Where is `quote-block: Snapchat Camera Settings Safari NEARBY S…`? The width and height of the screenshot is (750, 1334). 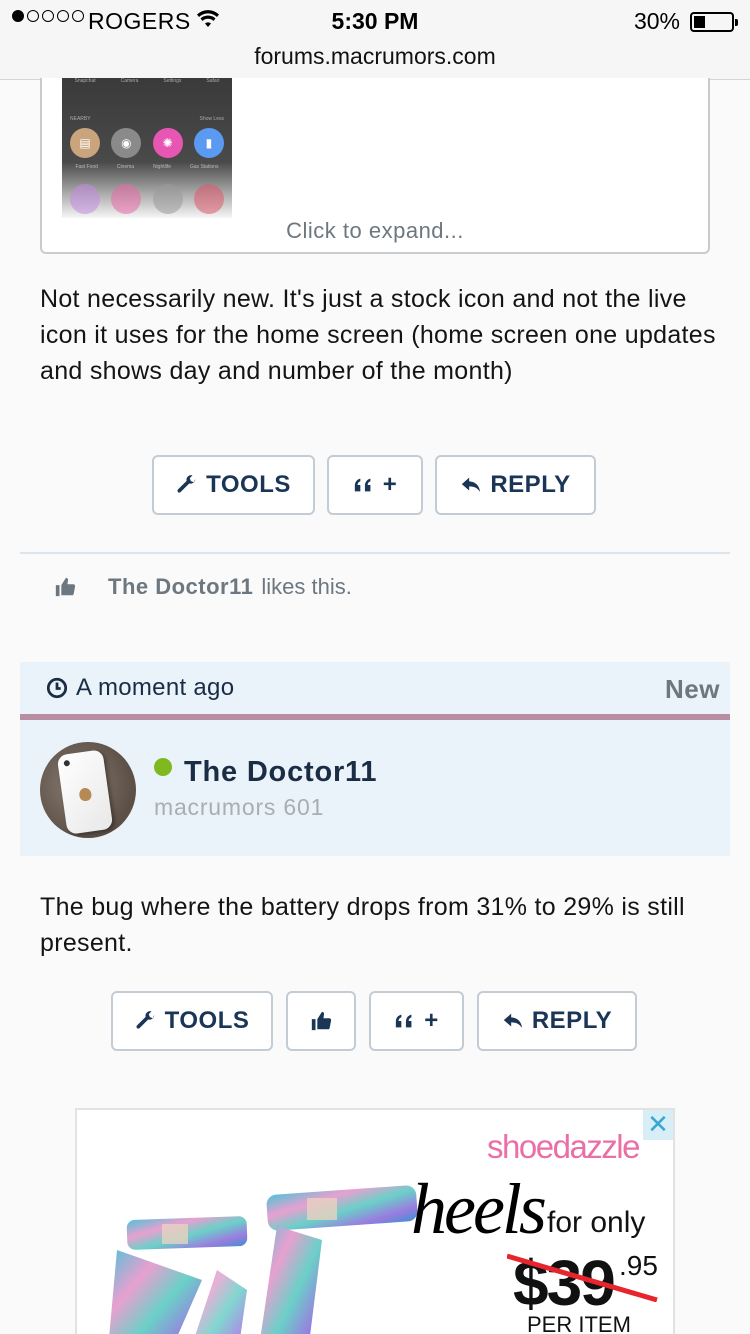
quote-block: Snapchat Camera Settings Safari NEARBY S… is located at coordinates (375, 166).